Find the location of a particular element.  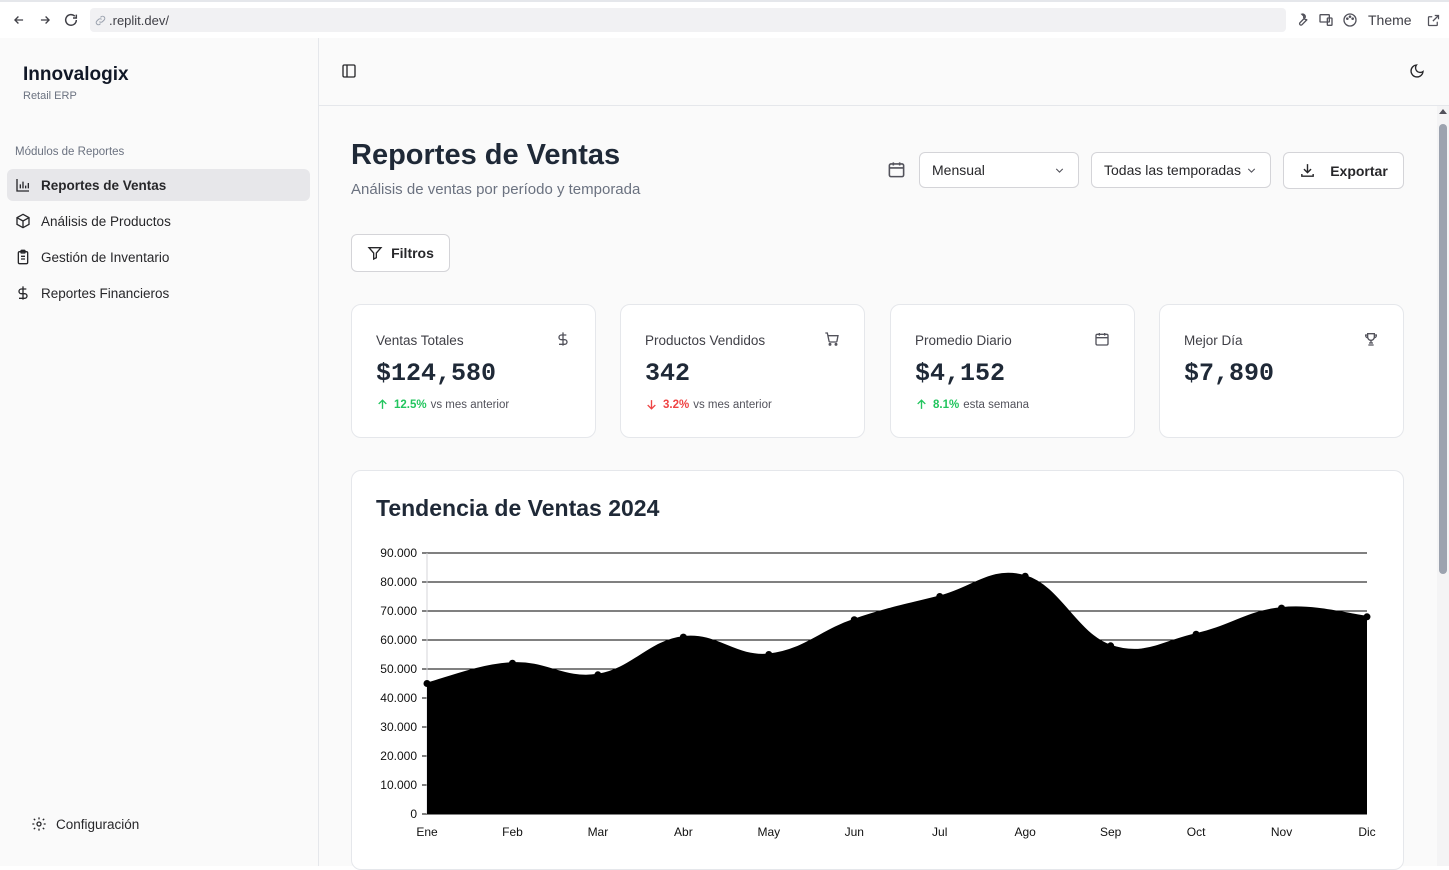

package-icon is located at coordinates (23, 221).